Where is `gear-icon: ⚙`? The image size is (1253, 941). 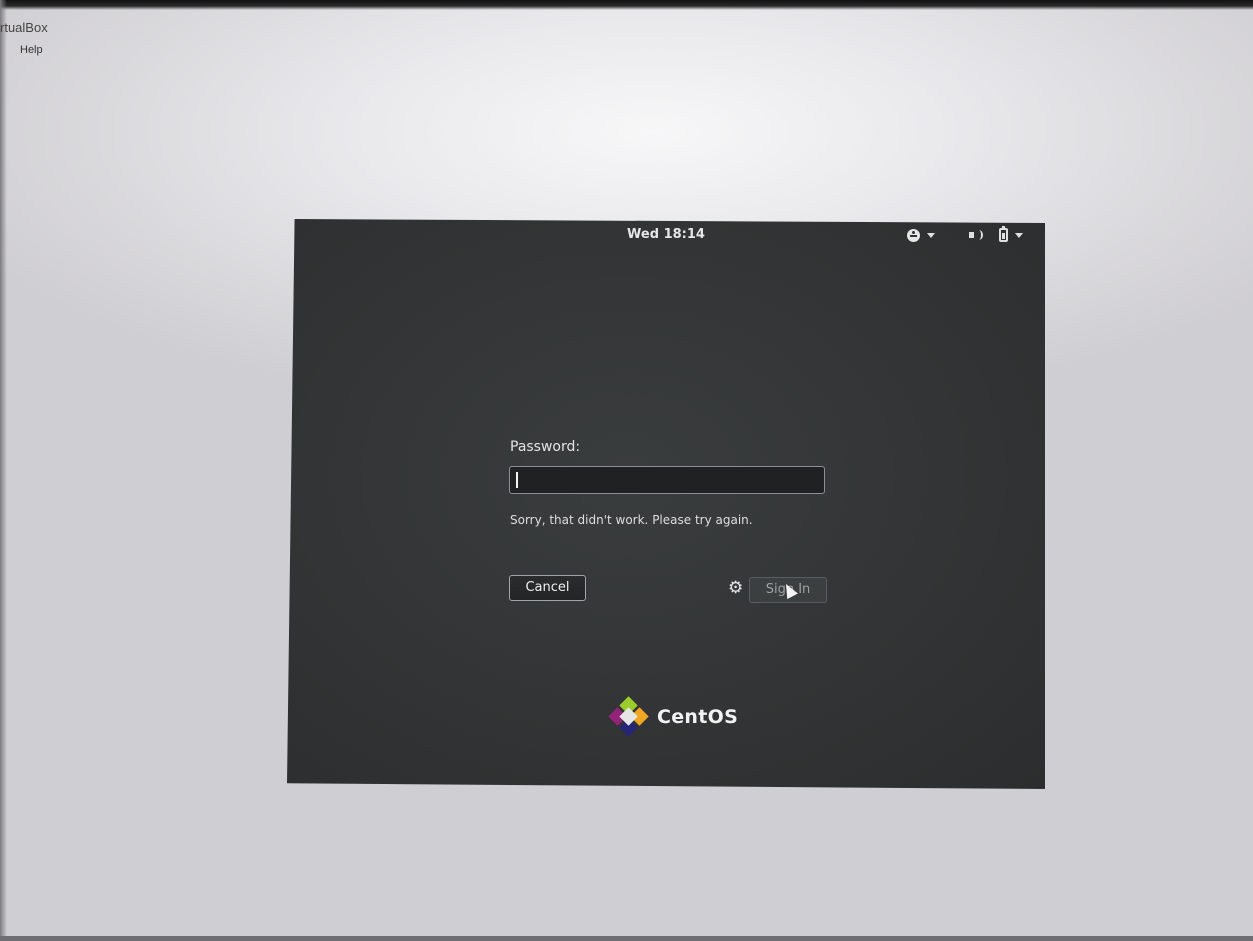 gear-icon: ⚙ is located at coordinates (735, 588).